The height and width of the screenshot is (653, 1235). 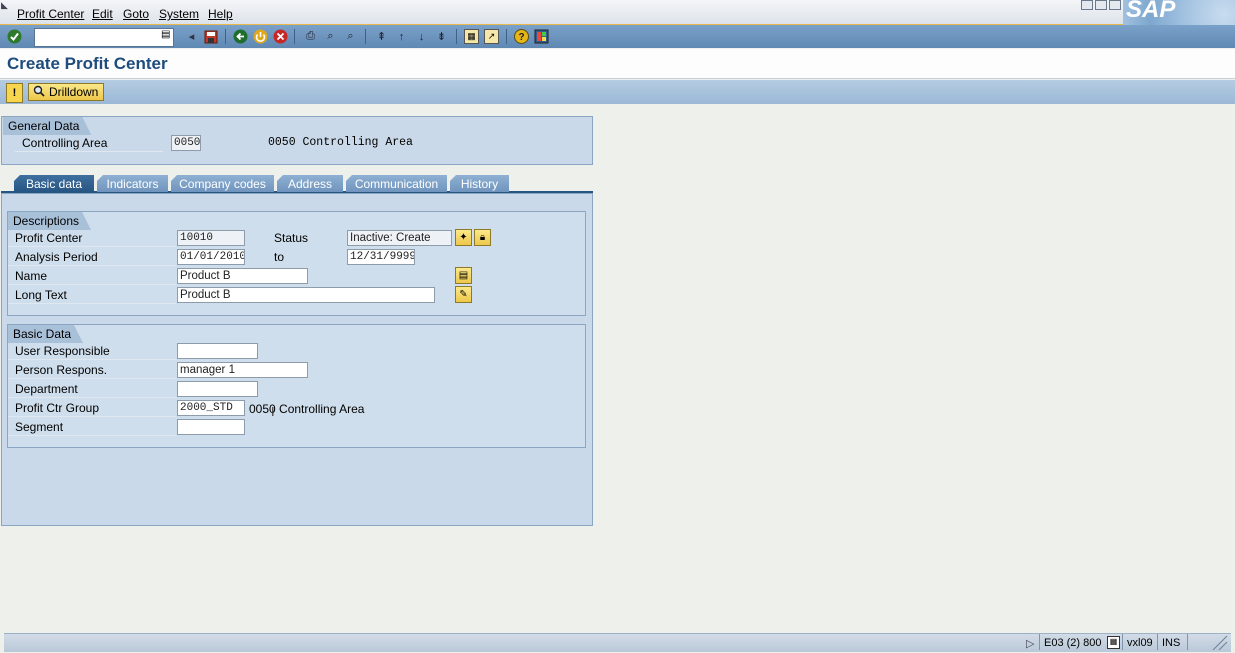 I want to click on first-page-icon: ⇞, so click(x=381, y=36).